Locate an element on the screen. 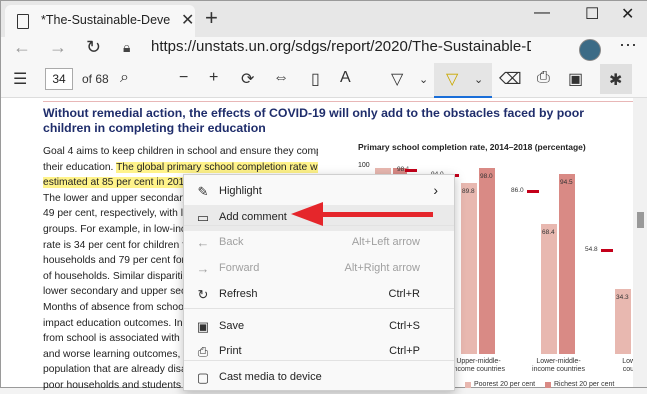  data-label: 98.0 is located at coordinates (486, 176).